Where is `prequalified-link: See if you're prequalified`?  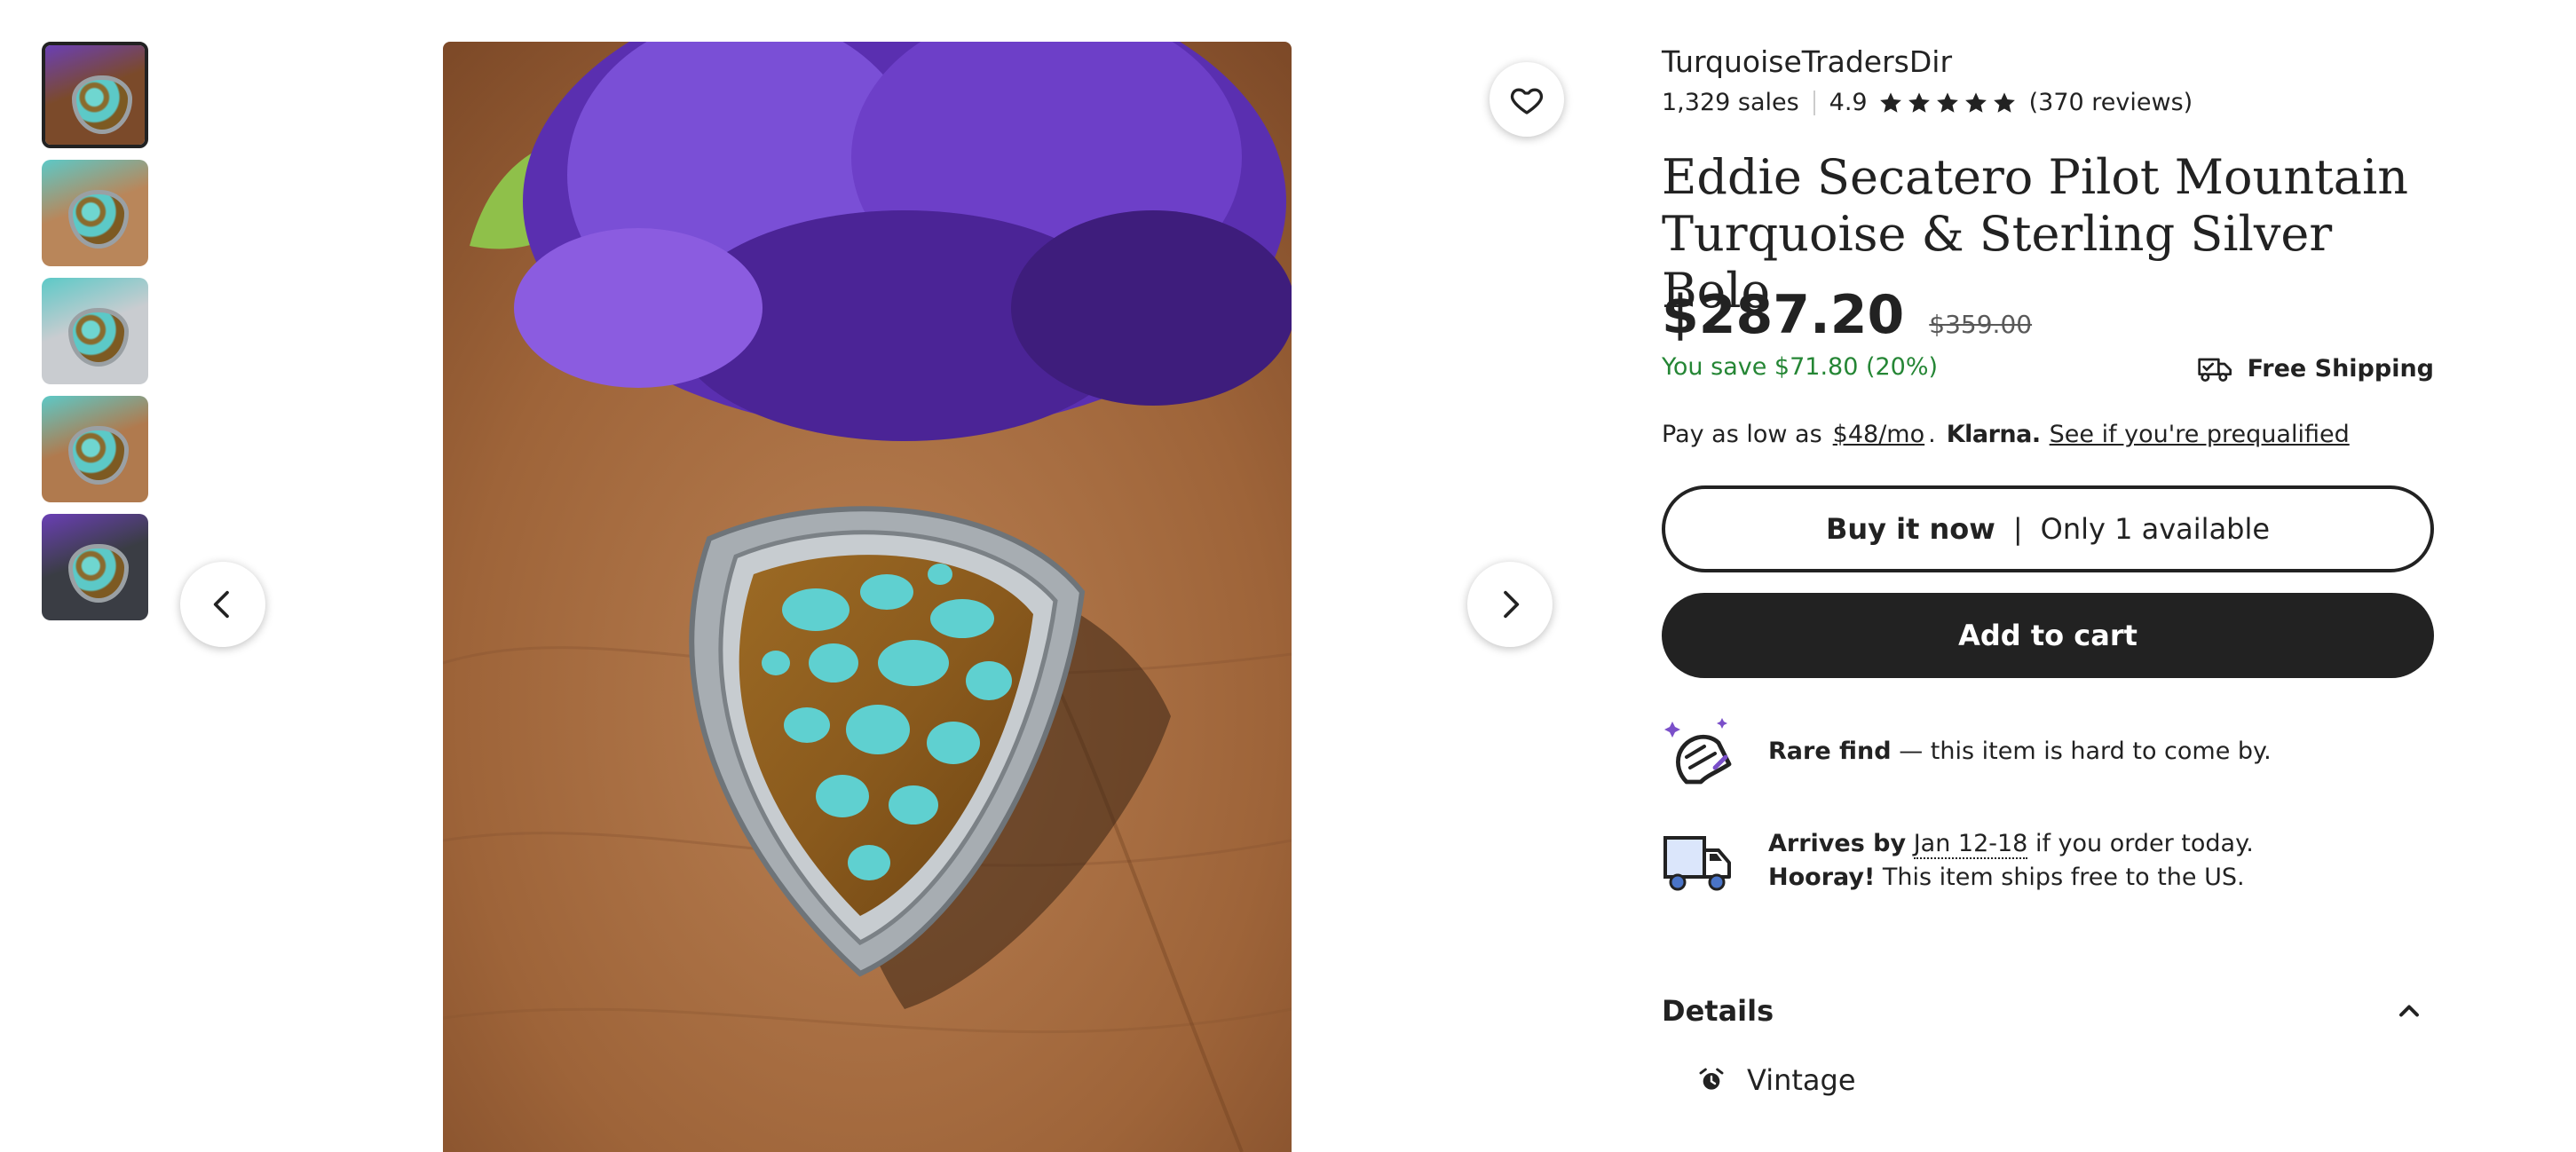
prequalified-link: See if you're prequalified is located at coordinates (2200, 434).